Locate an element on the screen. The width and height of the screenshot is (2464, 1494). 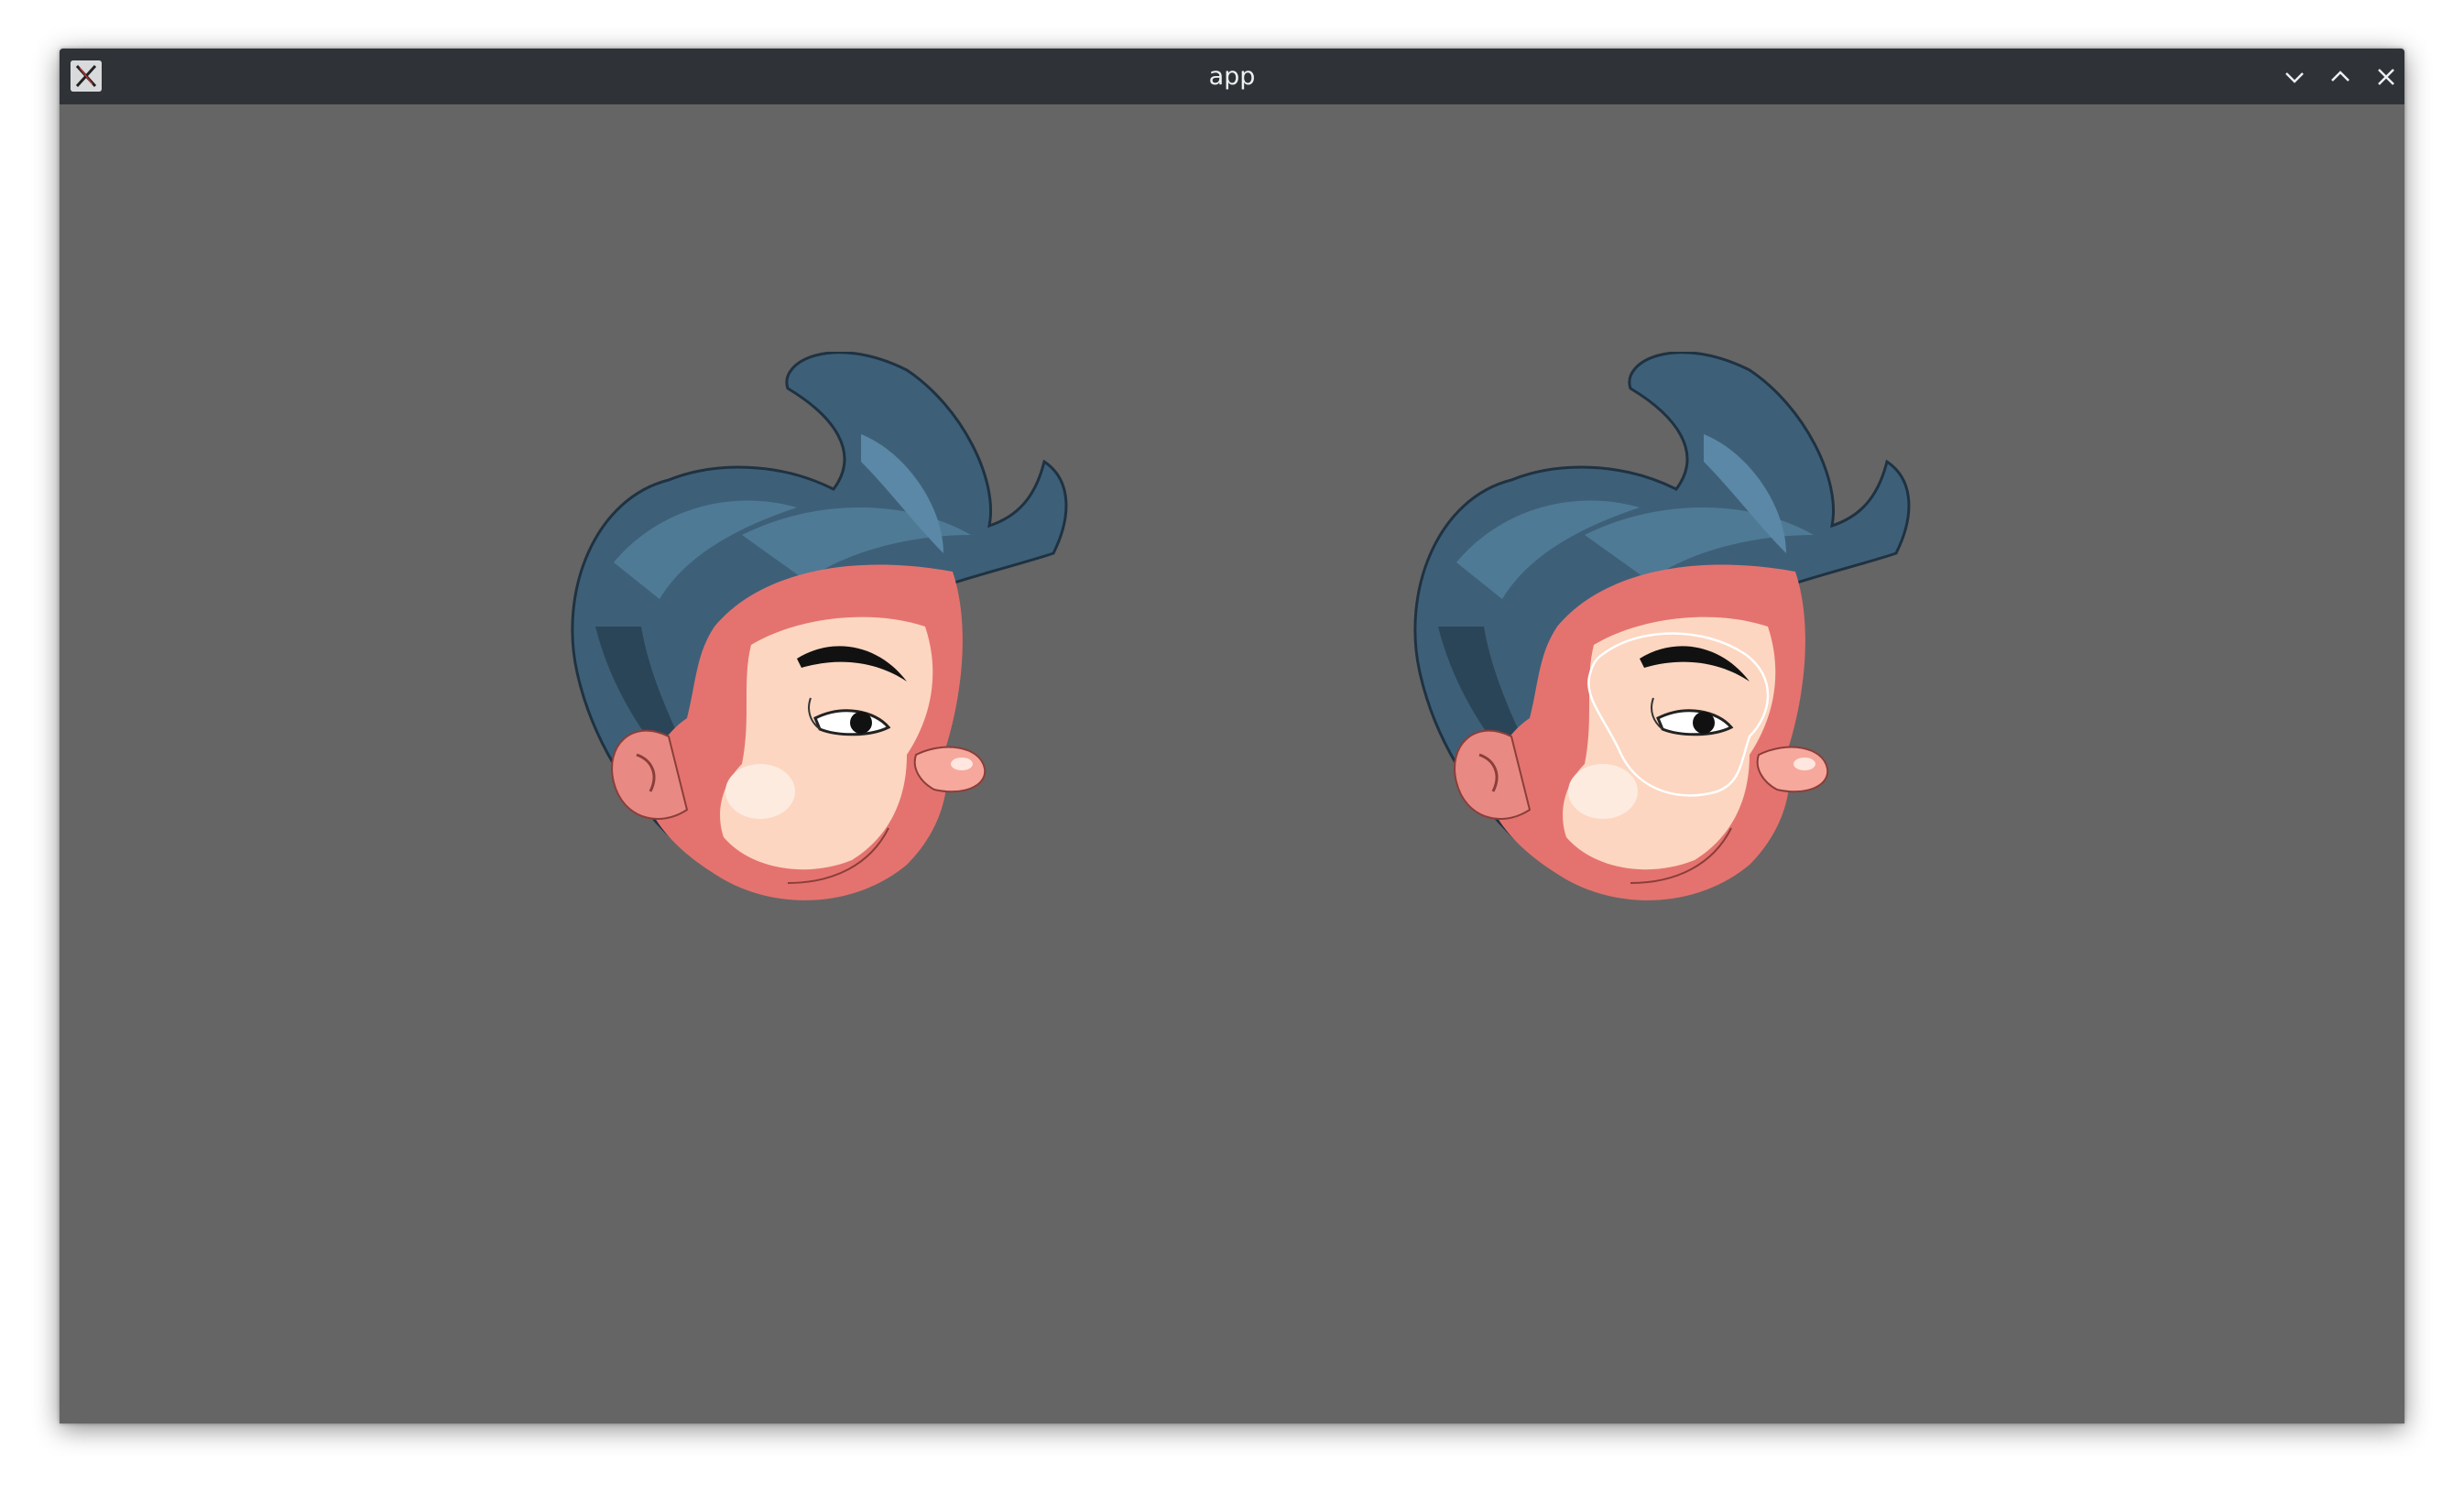
minimize-button is located at coordinates (2295, 77).